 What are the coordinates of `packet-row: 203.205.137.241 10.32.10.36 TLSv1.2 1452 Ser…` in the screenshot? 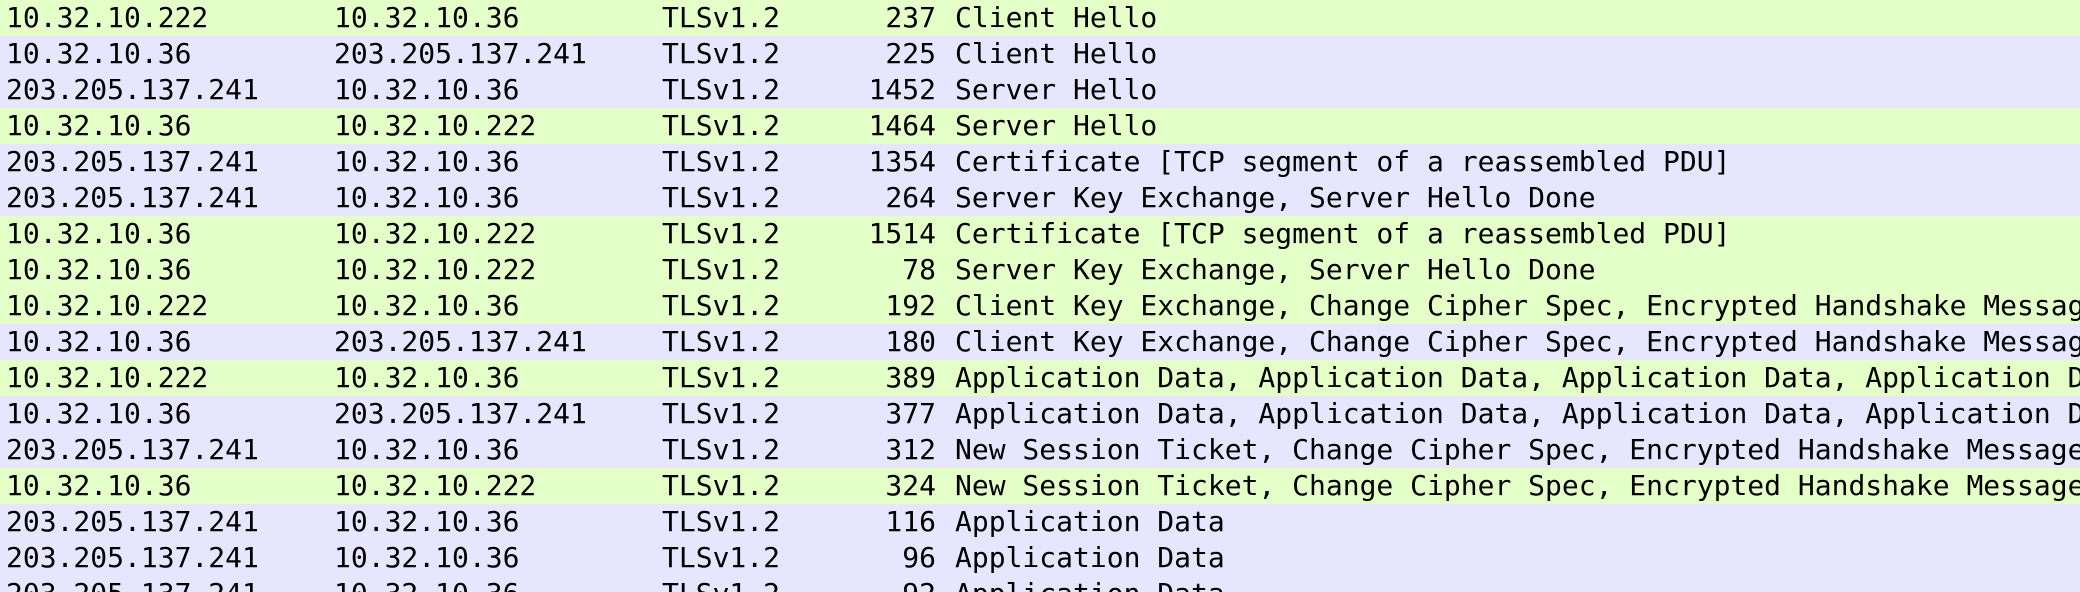 It's located at (1040, 90).